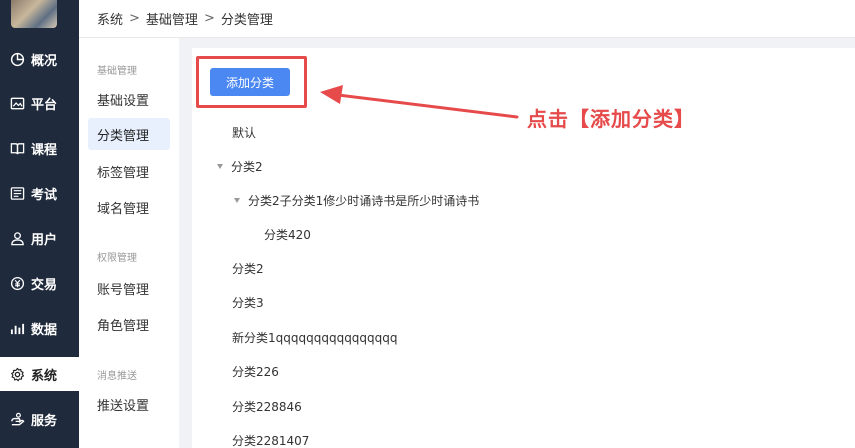  What do you see at coordinates (611, 119) in the screenshot?
I see `annotation-text: 点击【添加分类】` at bounding box center [611, 119].